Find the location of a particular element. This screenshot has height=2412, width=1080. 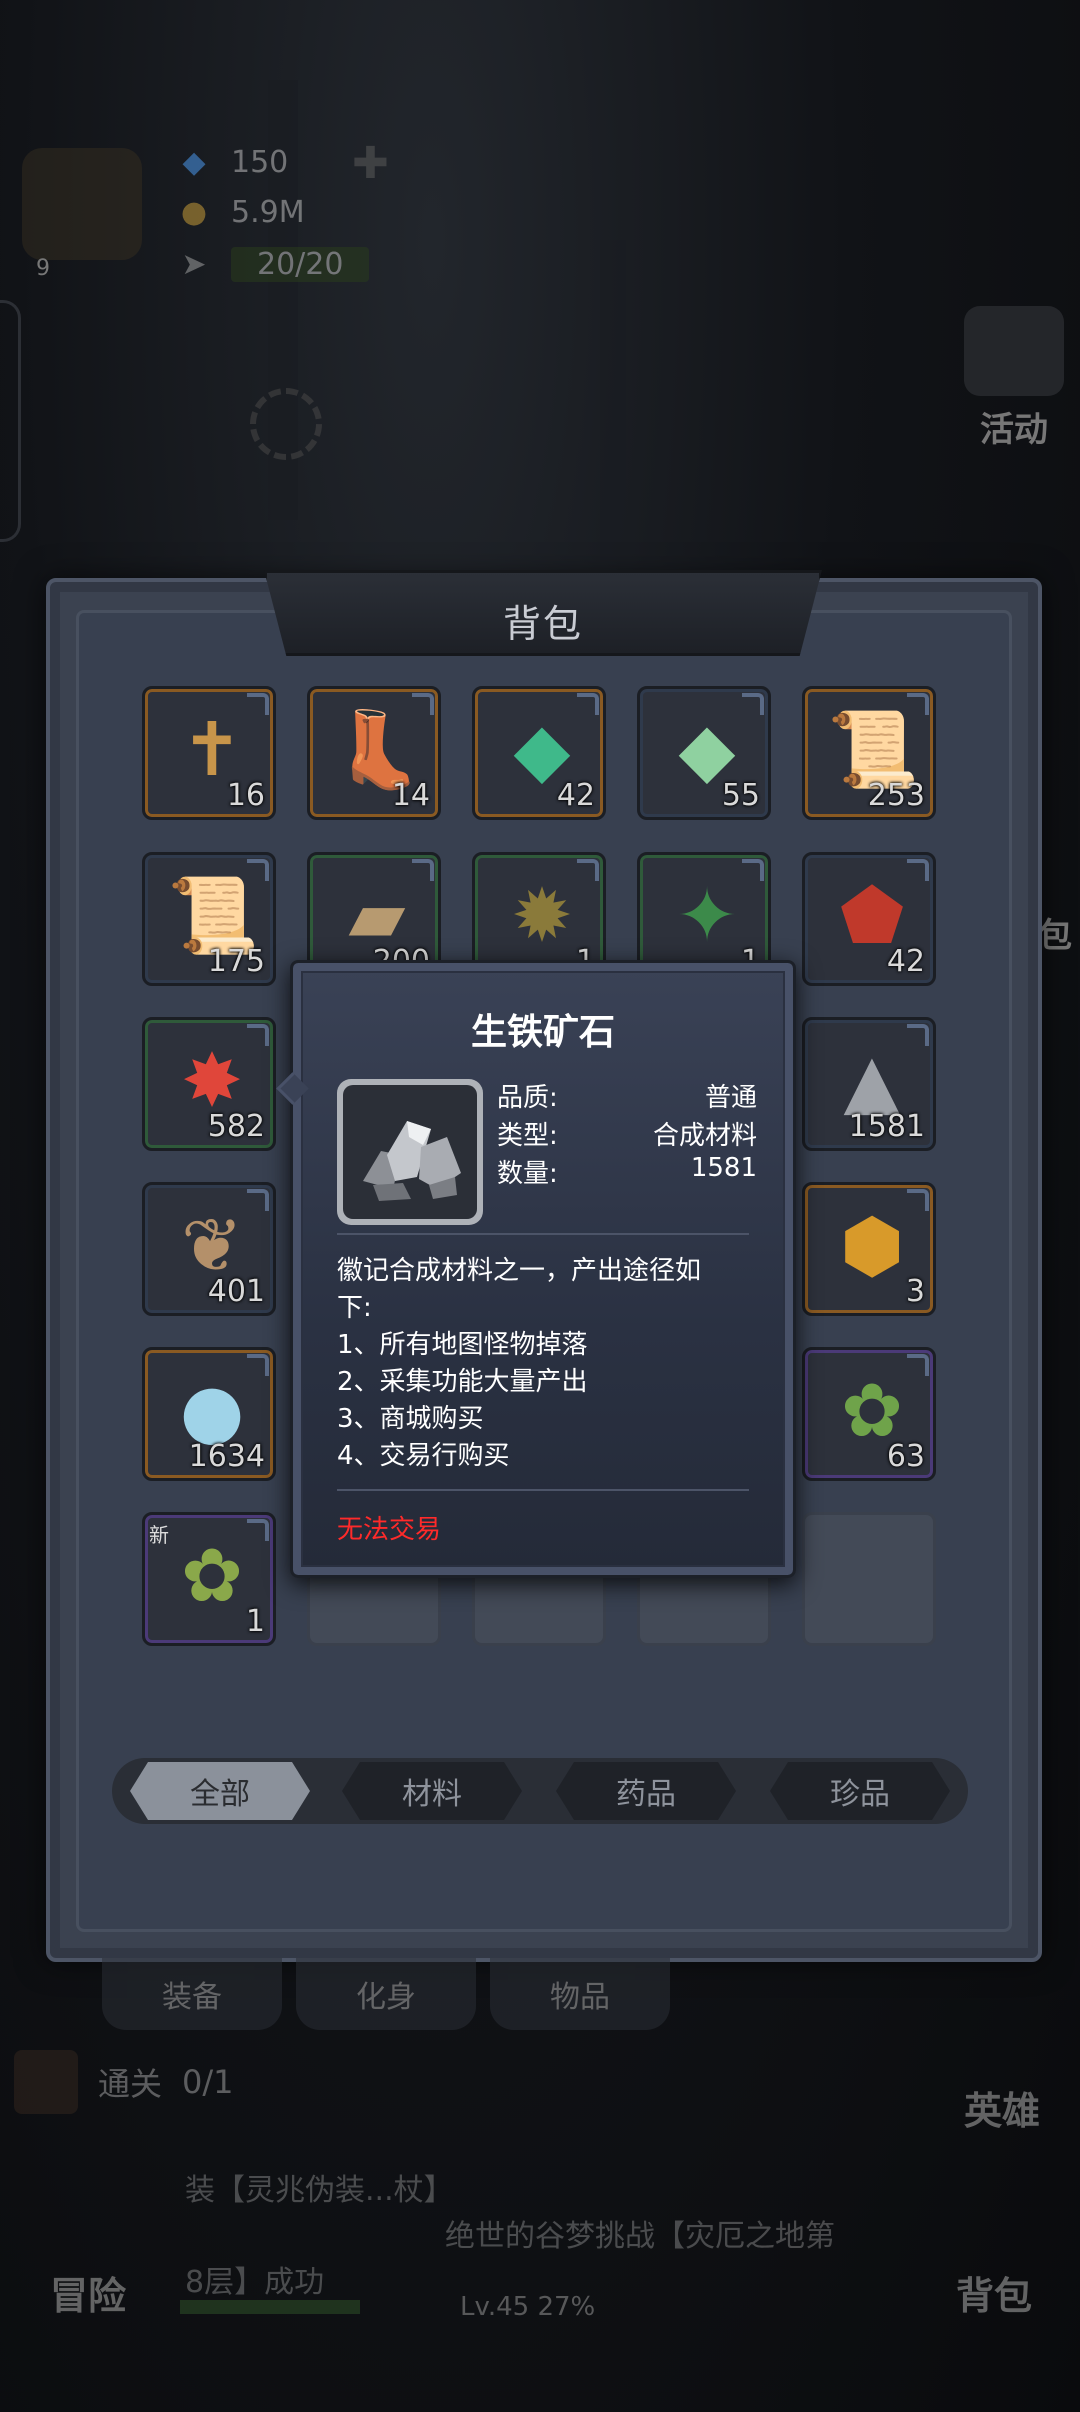

gold-counter: ● 5.9M is located at coordinates (240, 212).